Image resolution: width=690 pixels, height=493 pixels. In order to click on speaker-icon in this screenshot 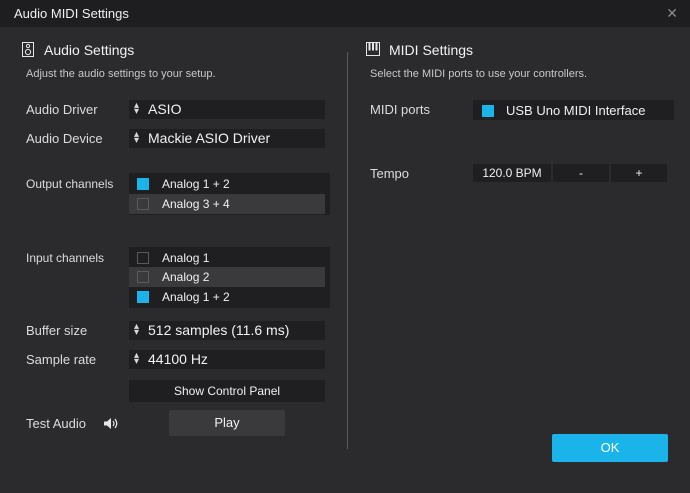, I will do `click(28, 49)`.